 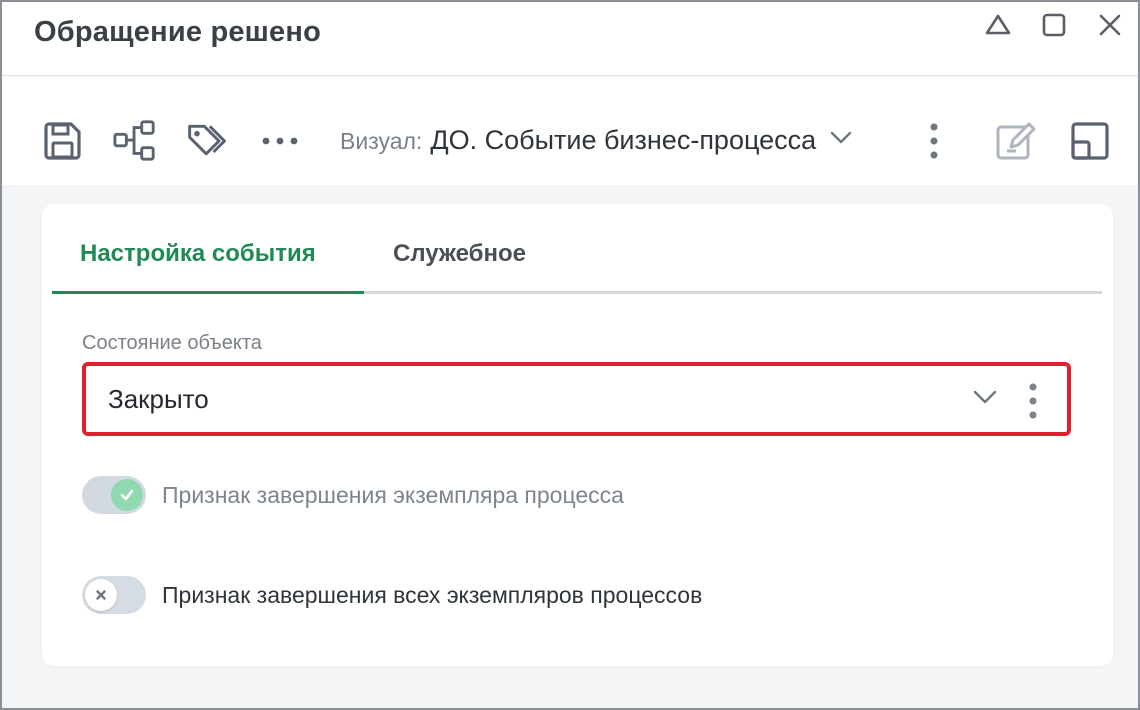 I want to click on window-controls, so click(x=1054, y=25).